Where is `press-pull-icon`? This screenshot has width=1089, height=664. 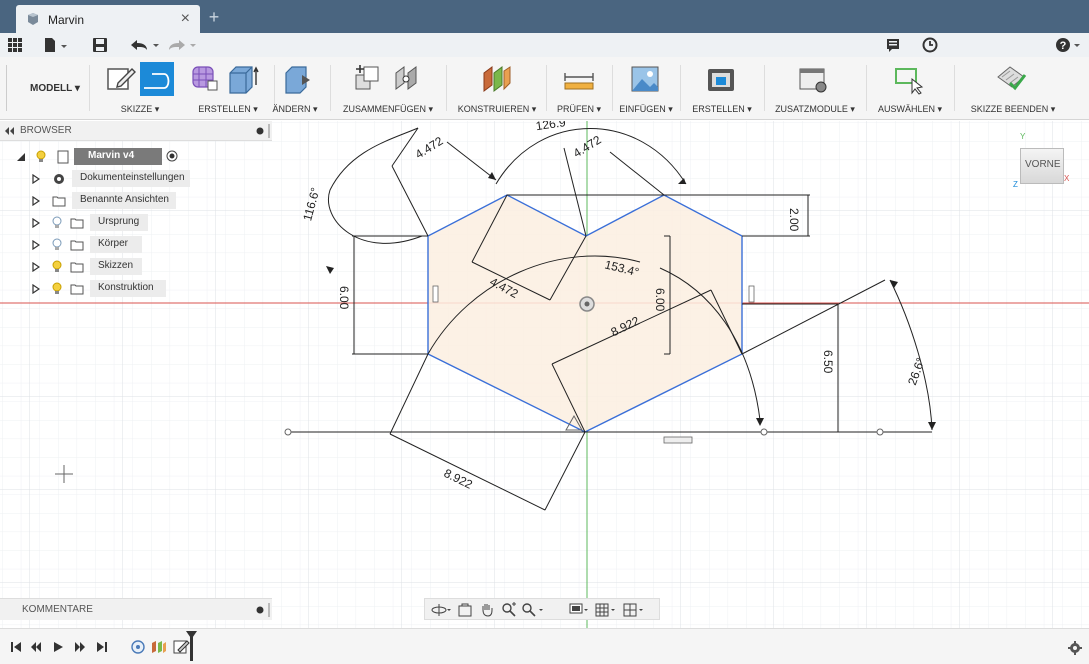 press-pull-icon is located at coordinates (297, 79).